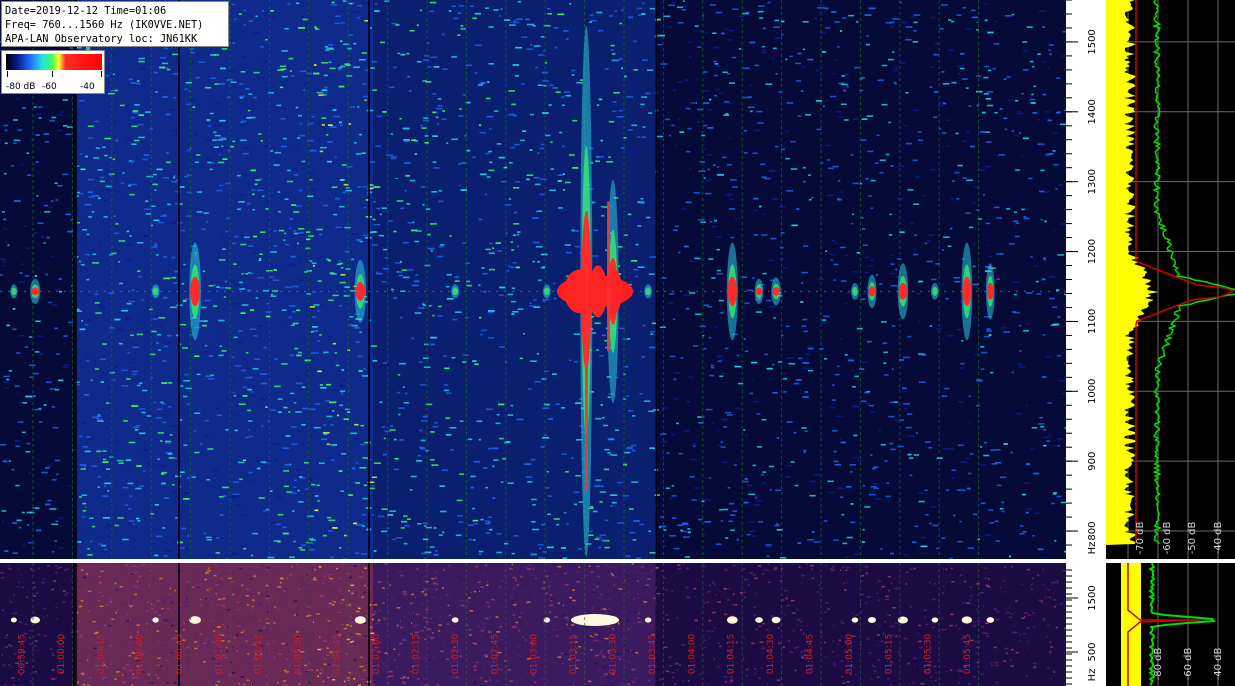  Describe the element at coordinates (1188, 664) in the screenshot. I see `overview-db-label: -60 dB` at that location.